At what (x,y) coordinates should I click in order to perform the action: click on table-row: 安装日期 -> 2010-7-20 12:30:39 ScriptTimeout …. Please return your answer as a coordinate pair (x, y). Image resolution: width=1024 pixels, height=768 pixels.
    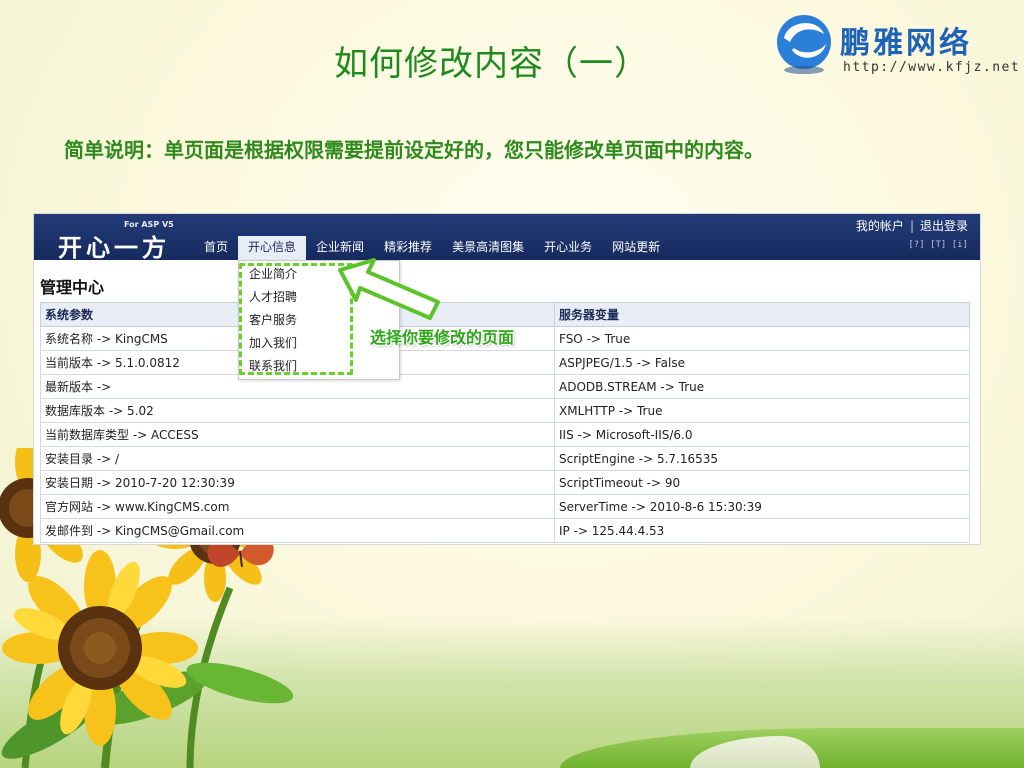
    Looking at the image, I should click on (505, 482).